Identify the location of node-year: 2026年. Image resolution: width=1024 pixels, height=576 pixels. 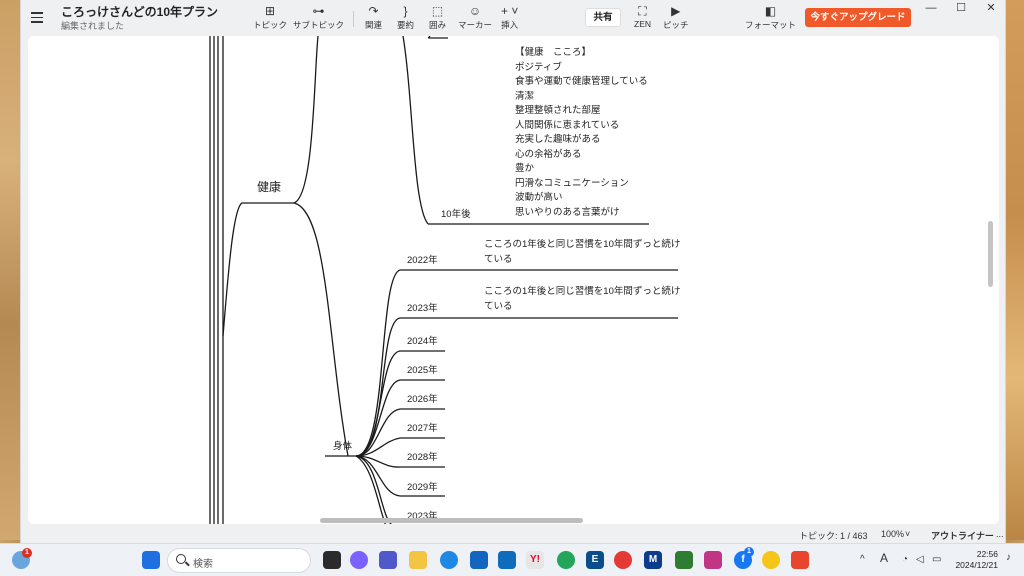
(422, 398).